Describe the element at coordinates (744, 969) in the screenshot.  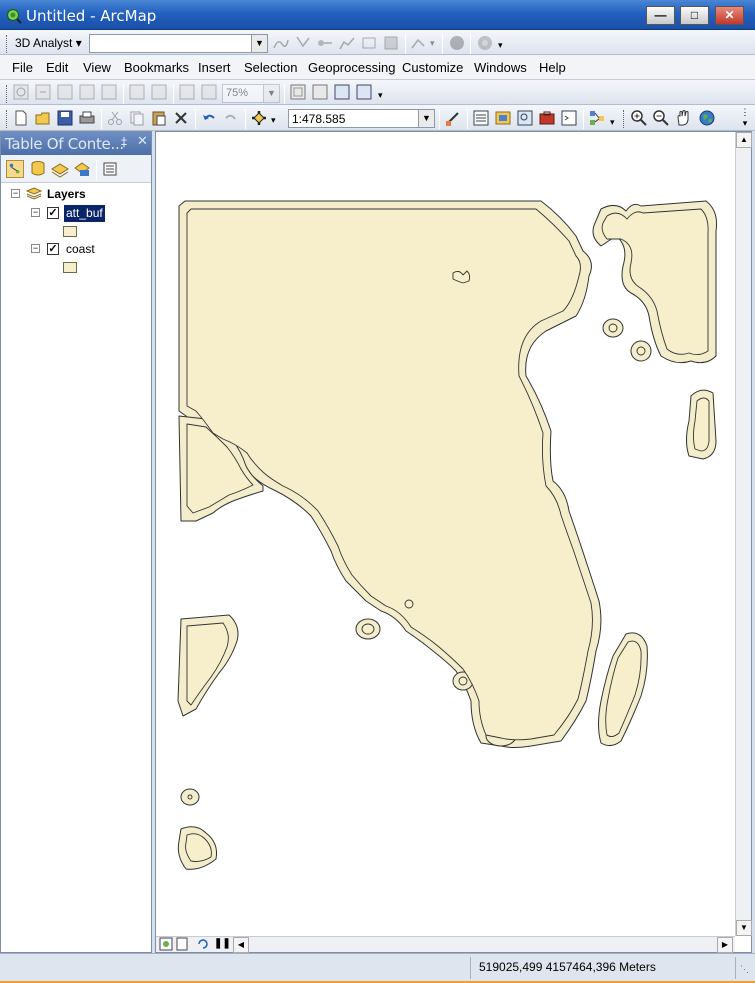
I see `resize-grip-icon: ⋱` at that location.